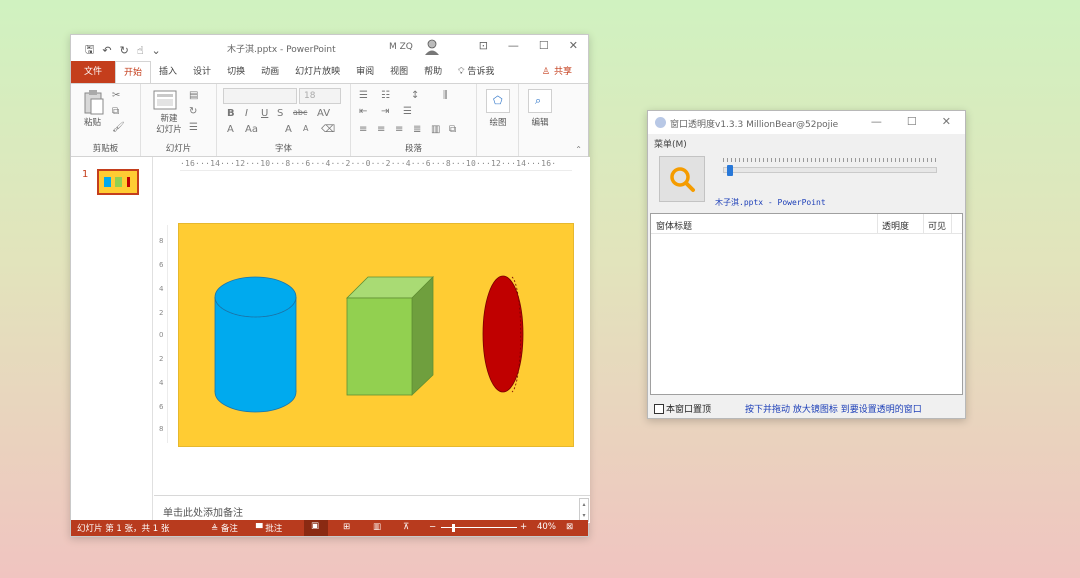 This screenshot has width=1080, height=578. I want to click on find-icon: ⌕, so click(540, 101).